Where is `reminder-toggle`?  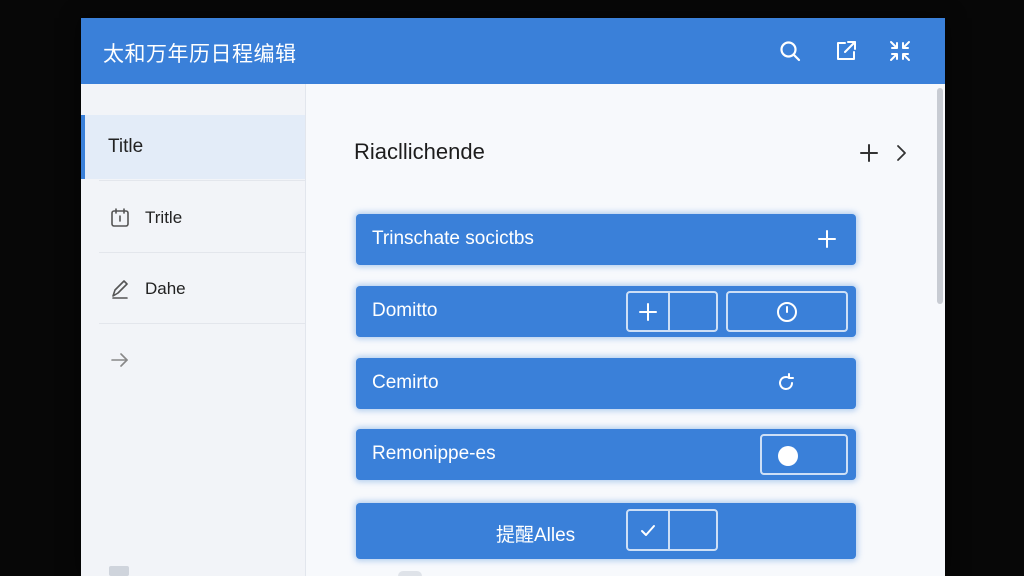
reminder-toggle is located at coordinates (804, 454).